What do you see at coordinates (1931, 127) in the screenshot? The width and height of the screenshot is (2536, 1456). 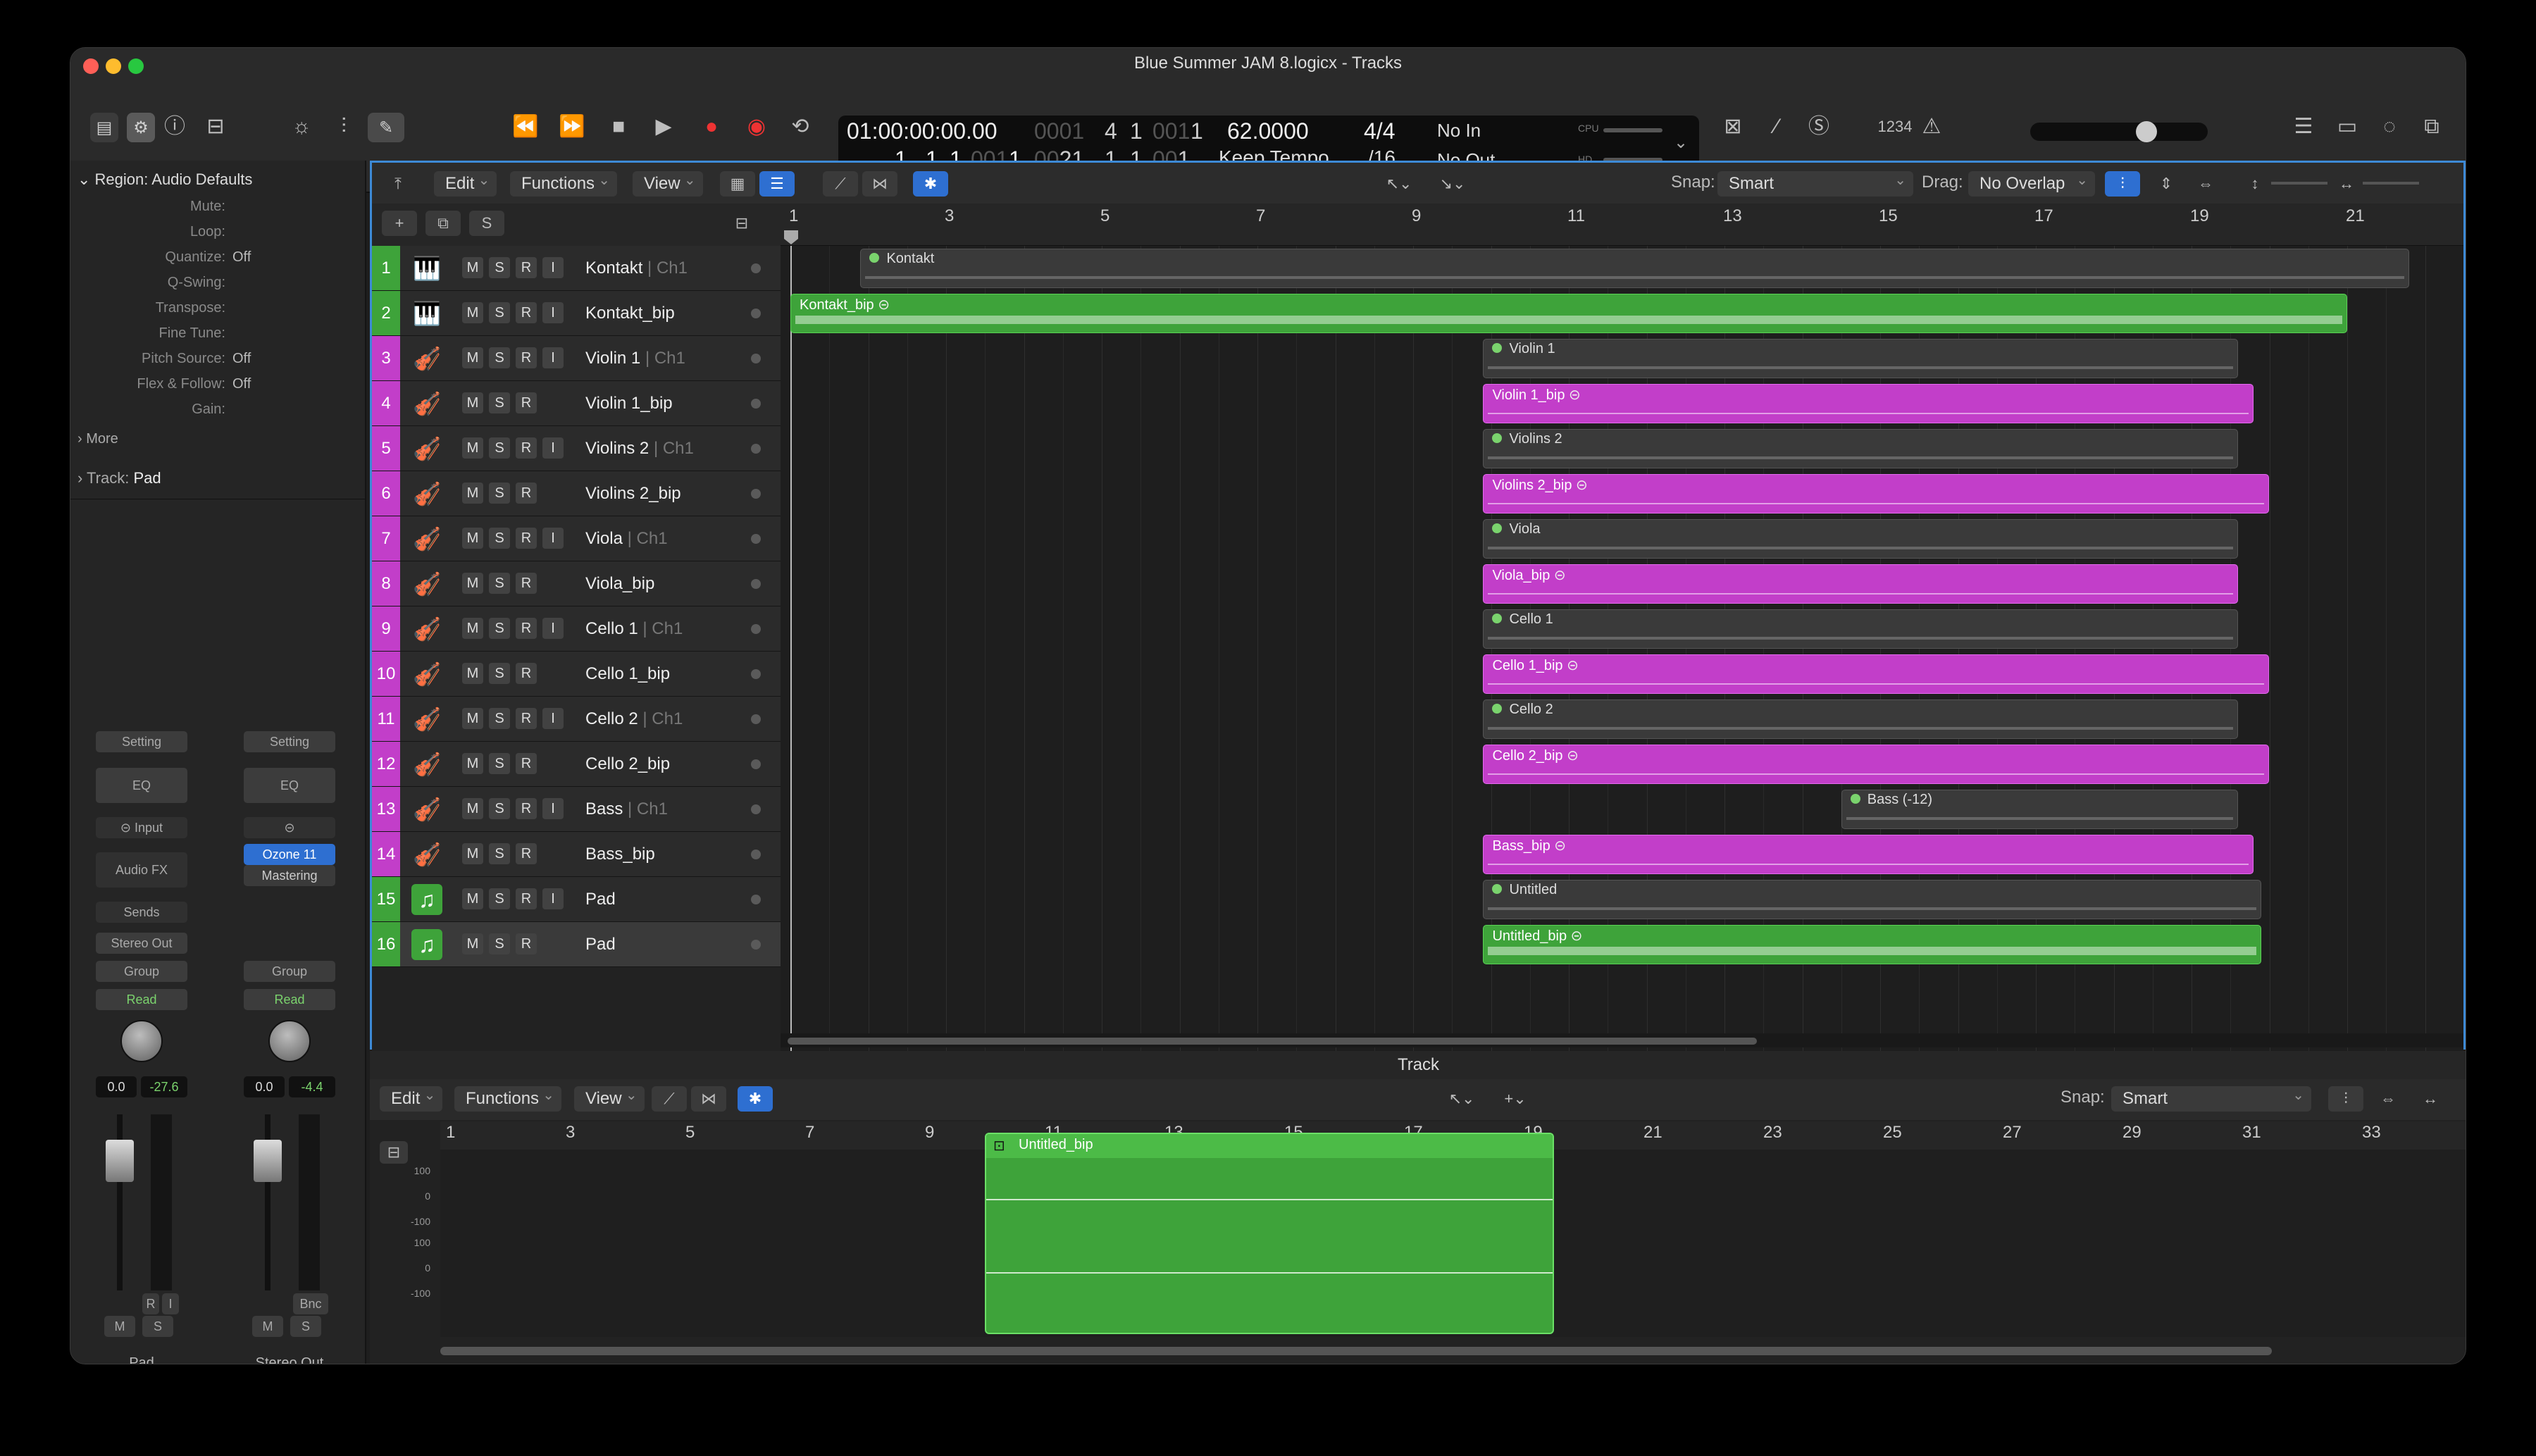 I see `metronome-icon: ⚠` at bounding box center [1931, 127].